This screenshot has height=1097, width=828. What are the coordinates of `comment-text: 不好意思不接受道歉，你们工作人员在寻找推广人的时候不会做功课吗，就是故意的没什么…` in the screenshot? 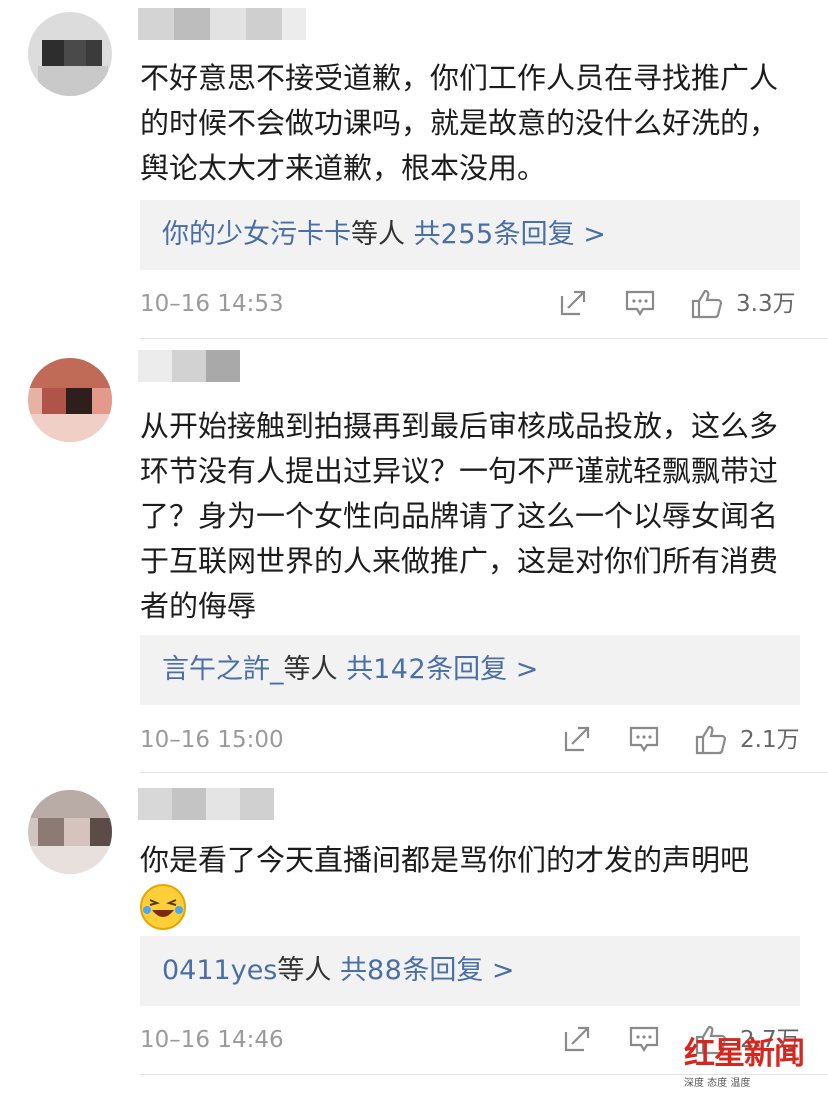 It's located at (459, 123).